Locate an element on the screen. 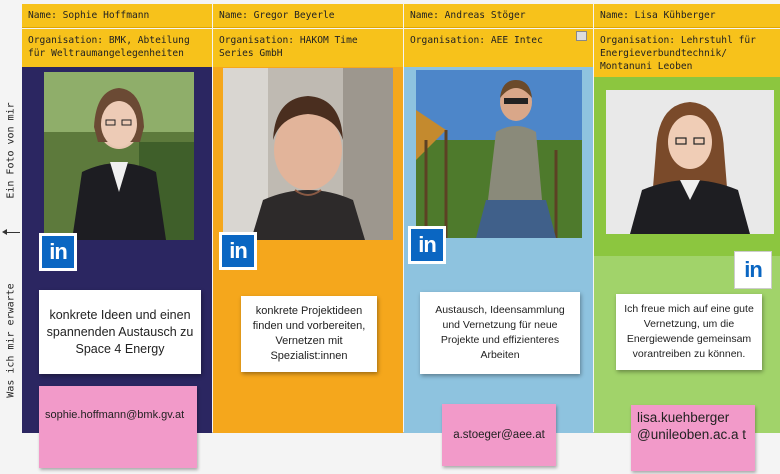  comment-icon is located at coordinates (581, 36).